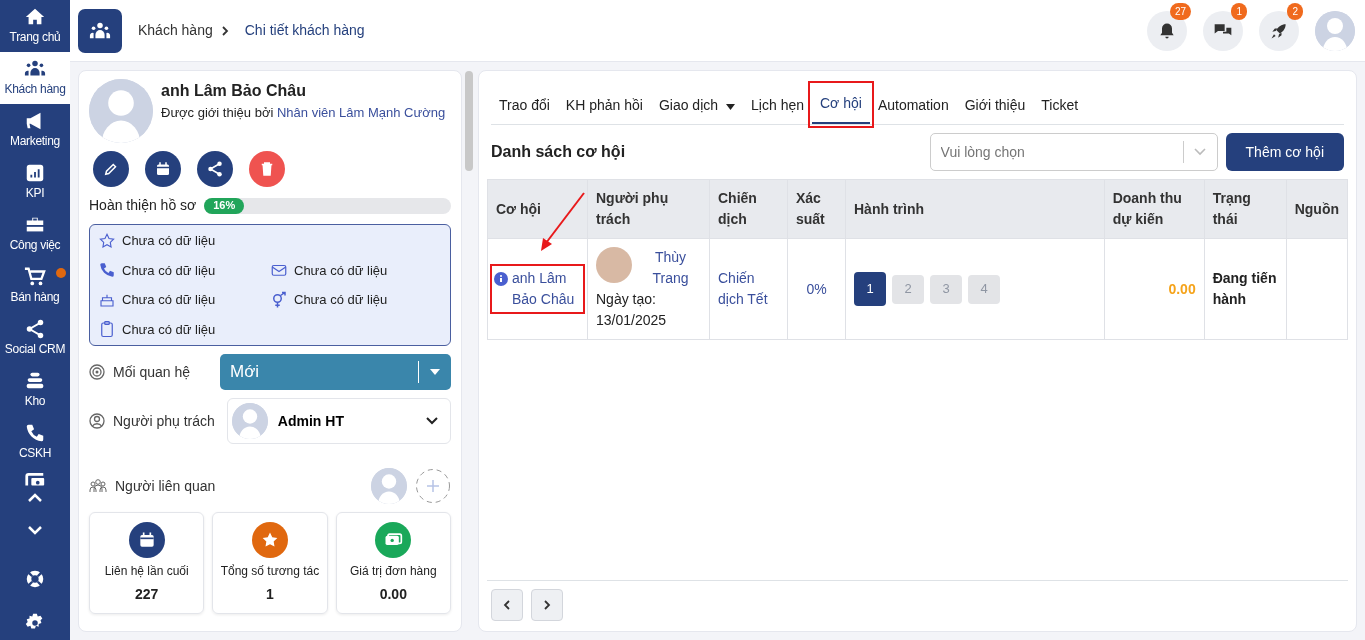 The height and width of the screenshot is (640, 1365). What do you see at coordinates (97, 421) in the screenshot?
I see `person-icon` at bounding box center [97, 421].